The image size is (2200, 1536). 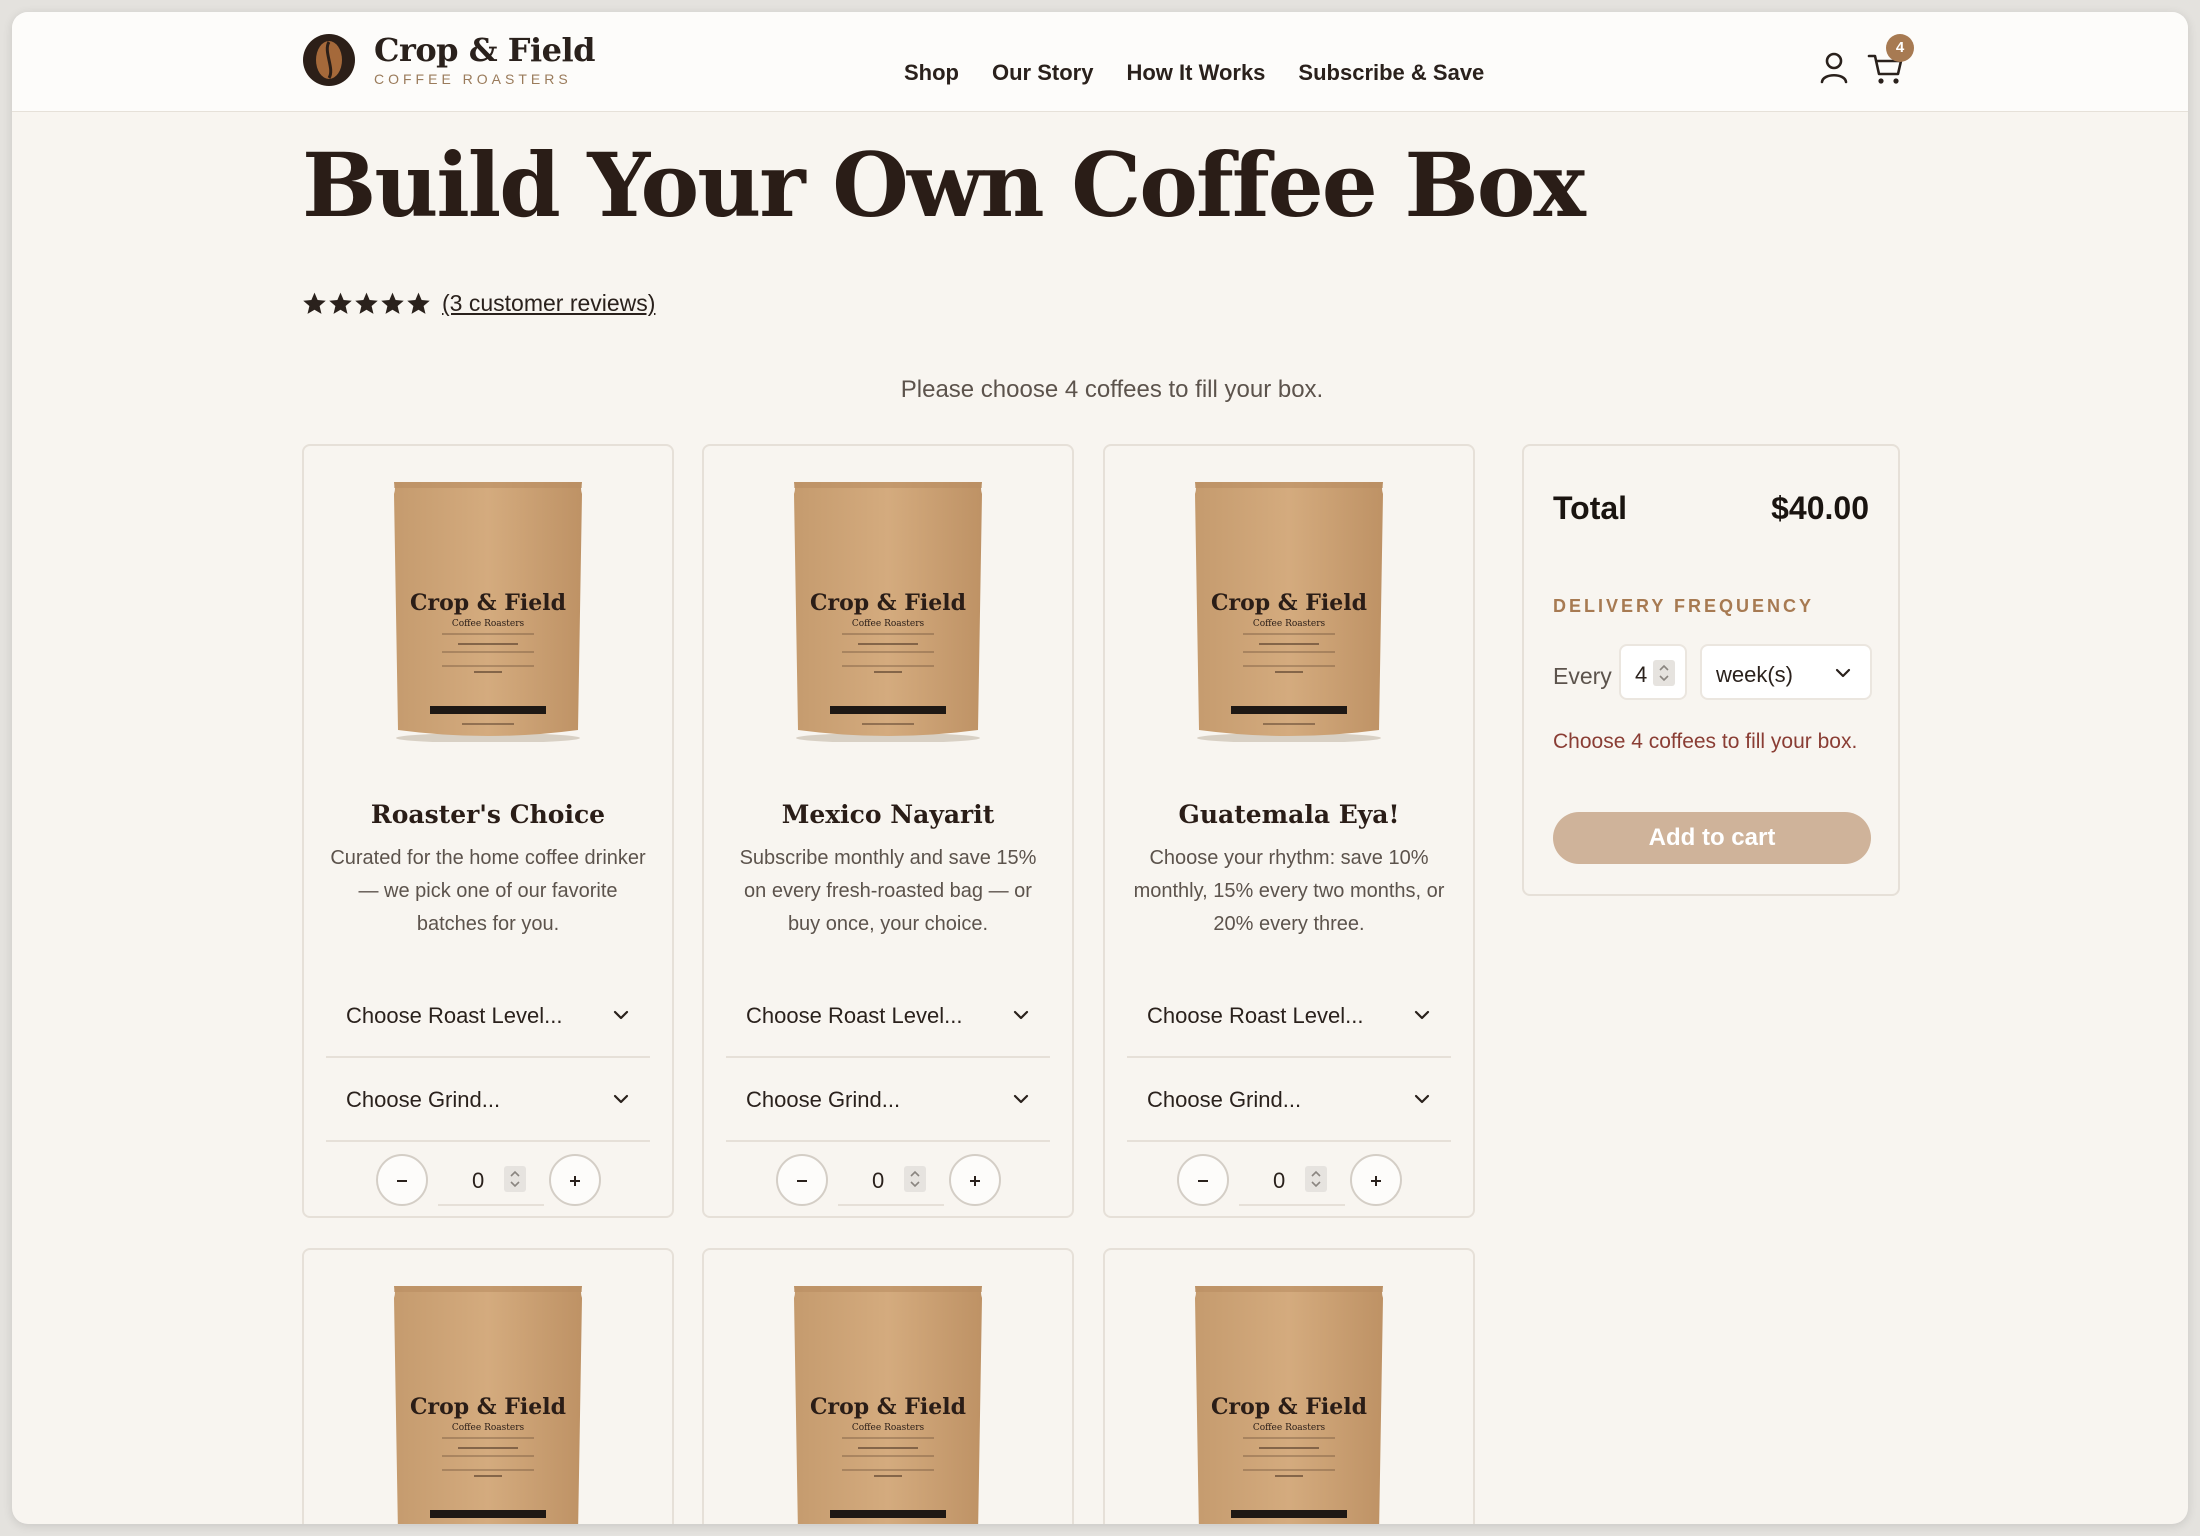 I want to click on page-title: Build Your Own Coffee Box, so click(x=944, y=185).